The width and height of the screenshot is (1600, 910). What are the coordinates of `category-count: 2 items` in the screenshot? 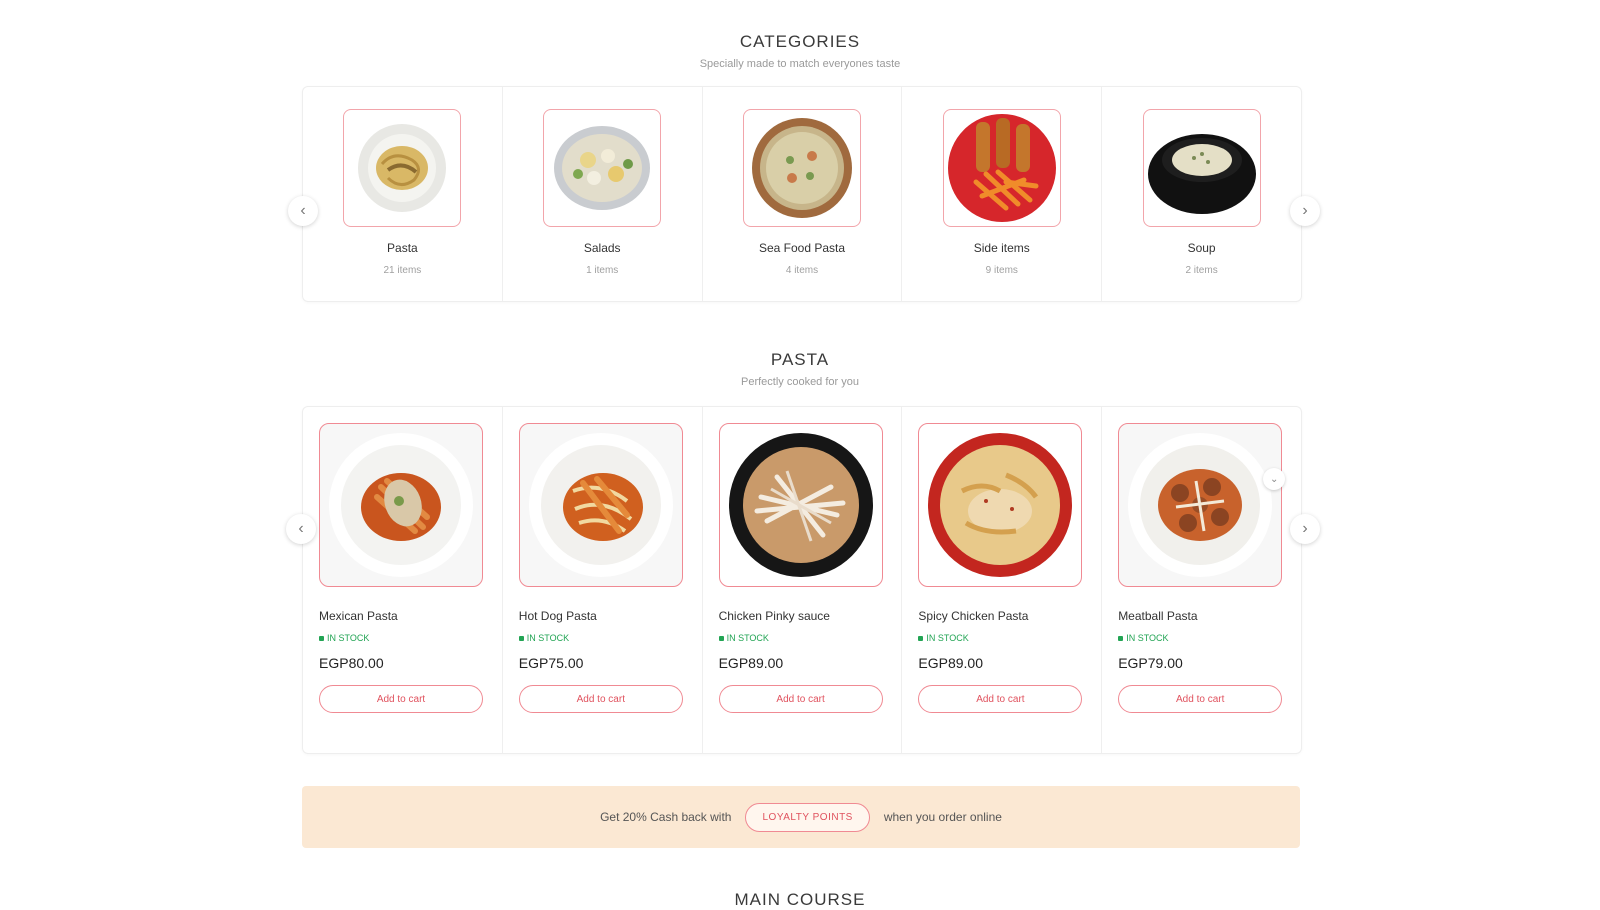 It's located at (1201, 270).